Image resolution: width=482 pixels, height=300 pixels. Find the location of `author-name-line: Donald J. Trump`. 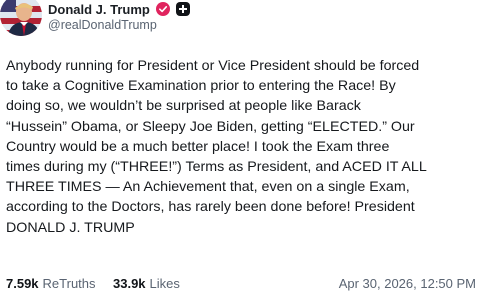

author-name-line: Donald J. Trump is located at coordinates (119, 9).